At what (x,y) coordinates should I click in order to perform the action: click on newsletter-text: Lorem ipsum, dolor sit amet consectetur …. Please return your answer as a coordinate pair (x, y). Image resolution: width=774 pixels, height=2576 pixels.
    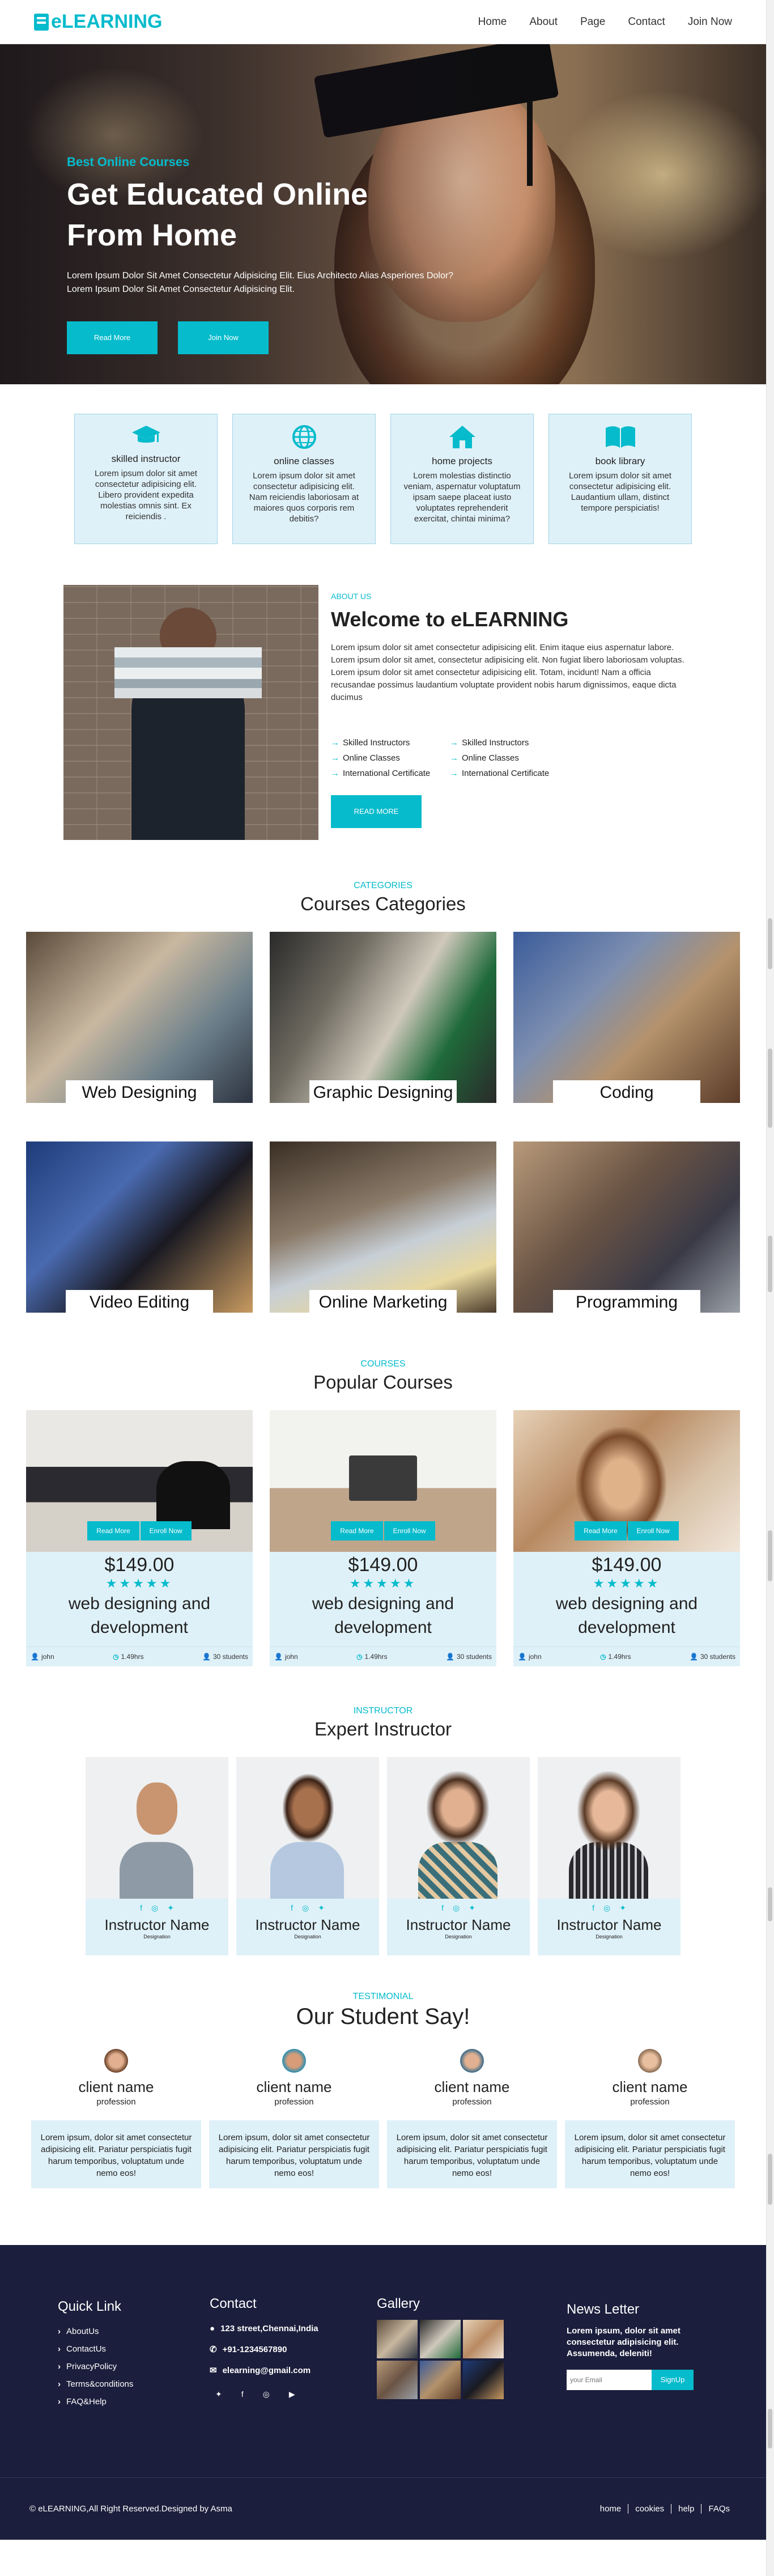
    Looking at the image, I should click on (624, 2342).